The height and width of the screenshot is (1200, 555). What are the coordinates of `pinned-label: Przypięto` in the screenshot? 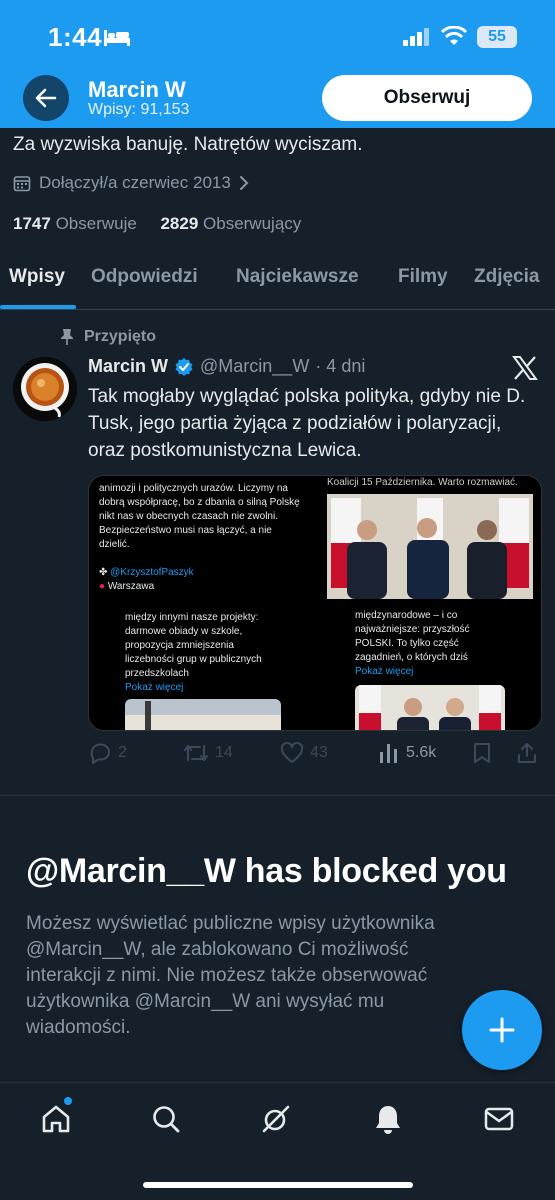 It's located at (108, 337).